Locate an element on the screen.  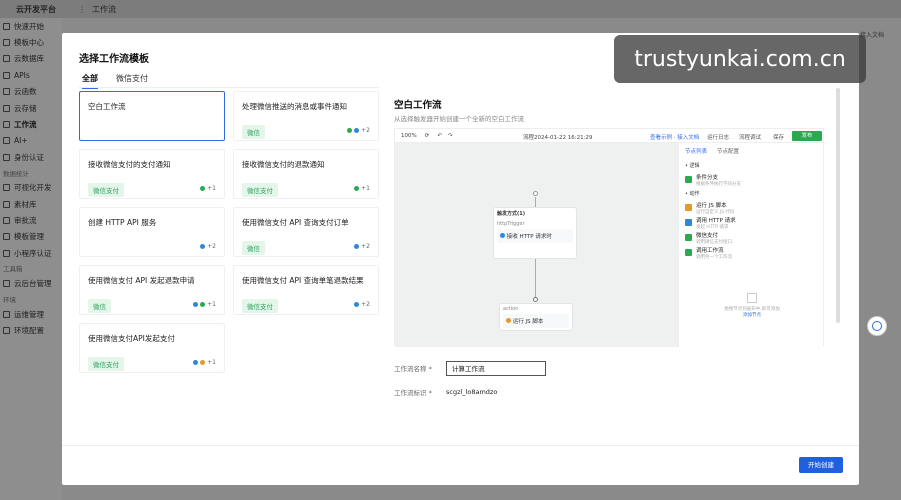
action-node-body: 运行 JS 脚本 is located at coordinates (536, 321).